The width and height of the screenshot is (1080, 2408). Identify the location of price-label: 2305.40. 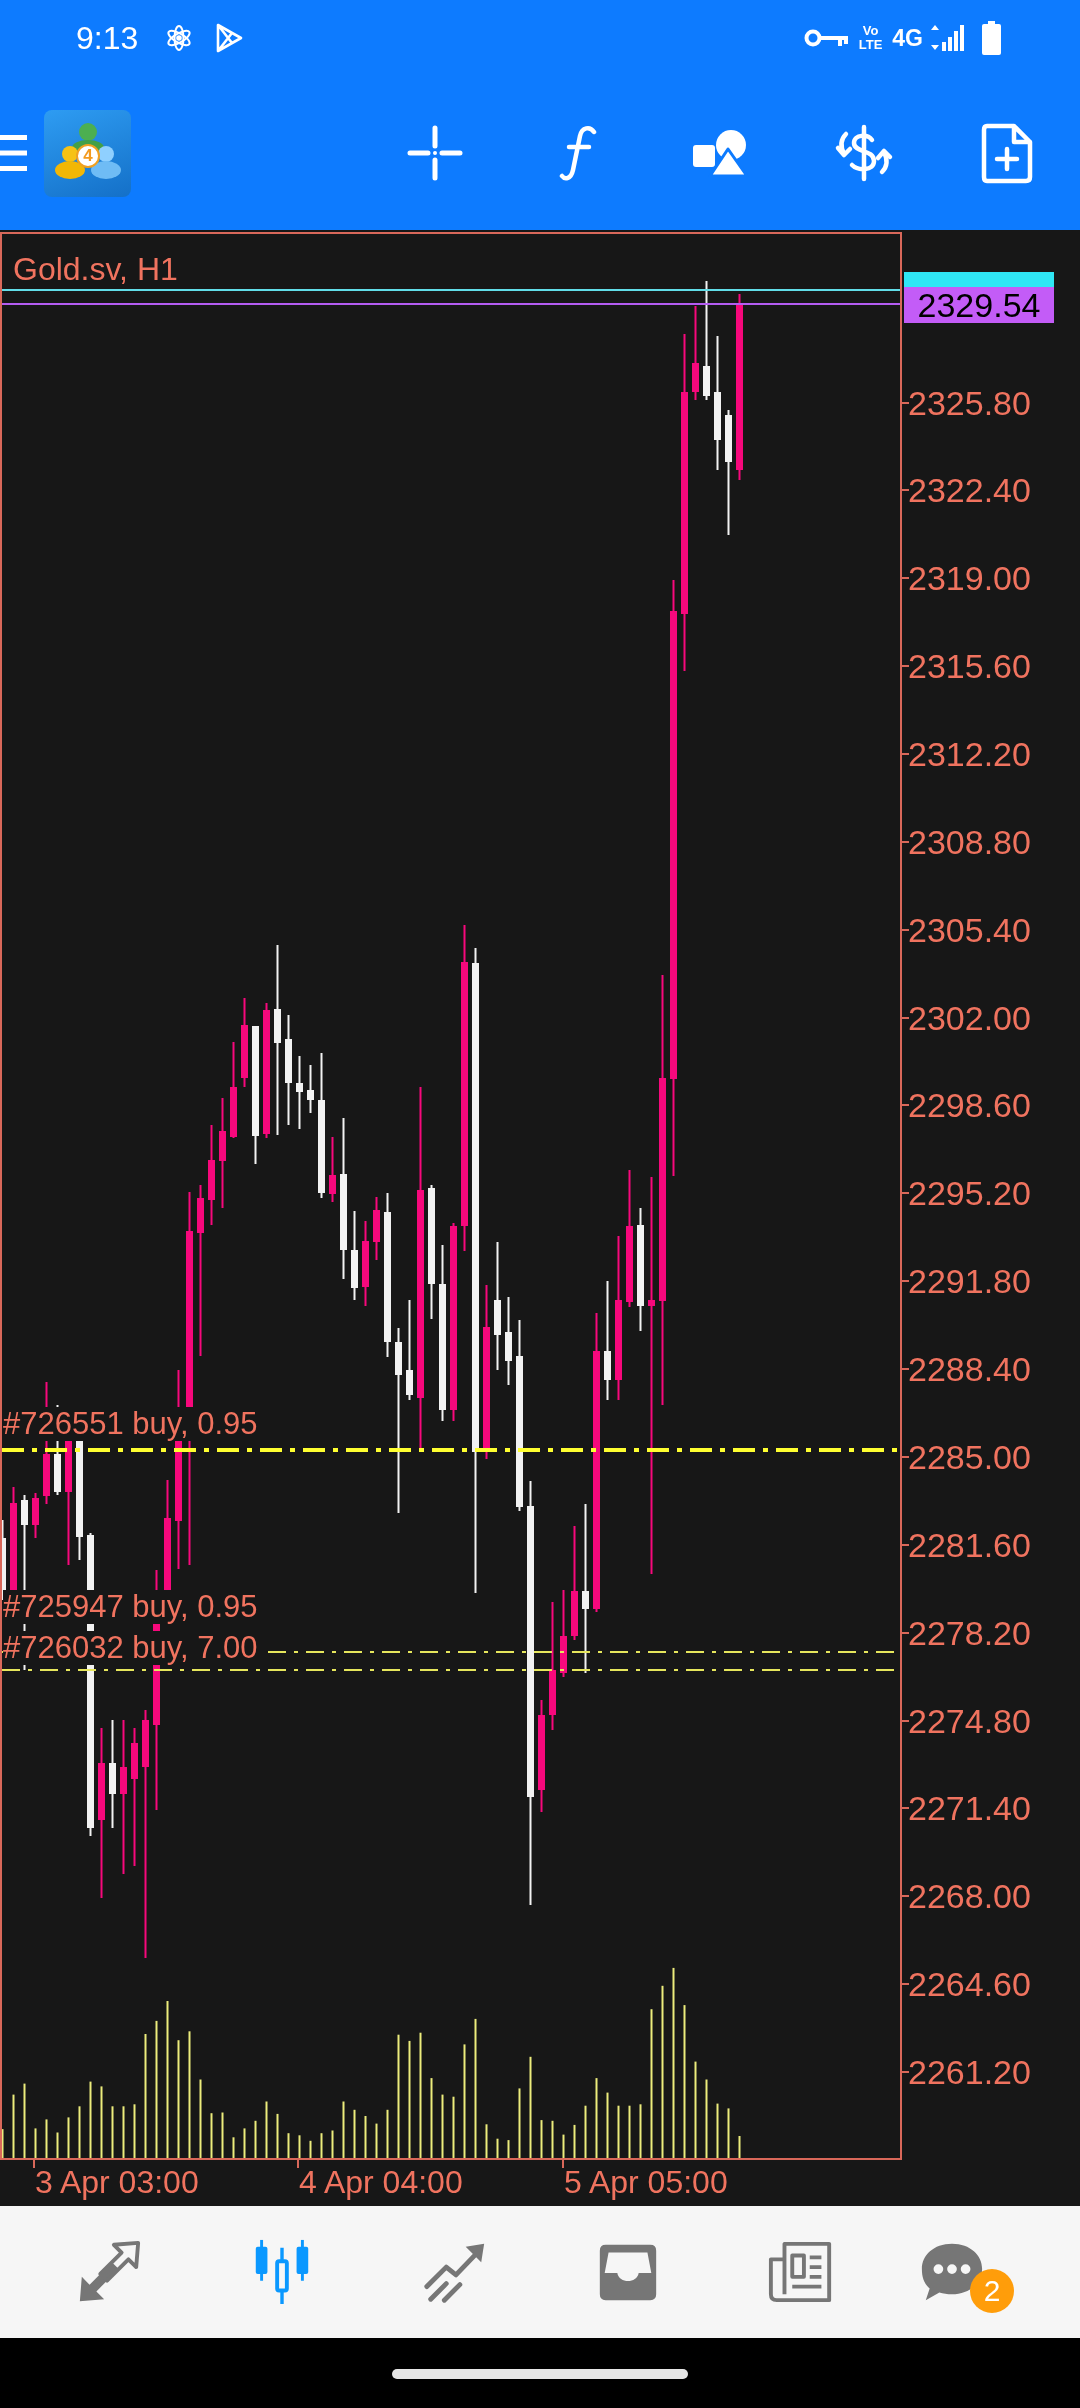
(969, 929).